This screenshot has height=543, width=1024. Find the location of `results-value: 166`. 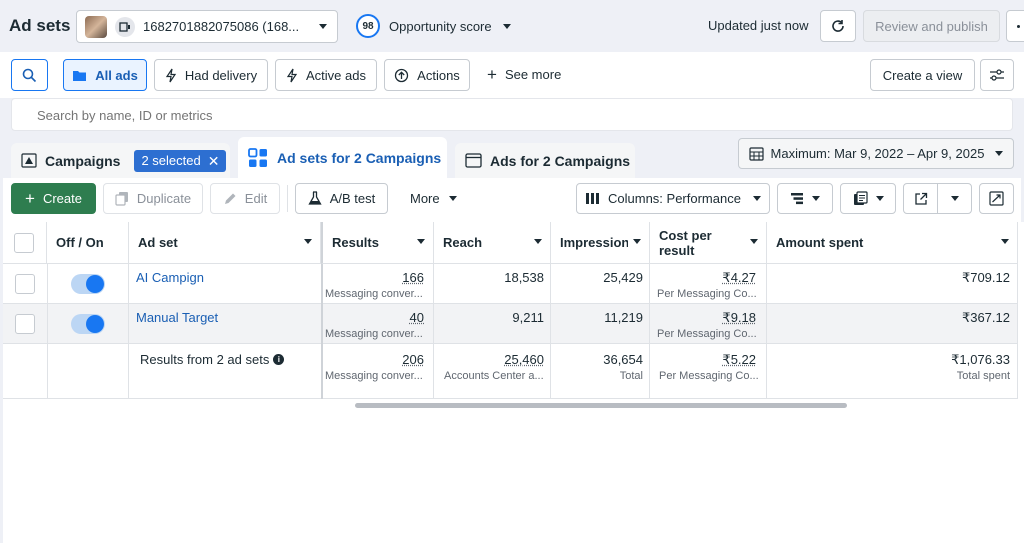

results-value: 166 is located at coordinates (413, 277).